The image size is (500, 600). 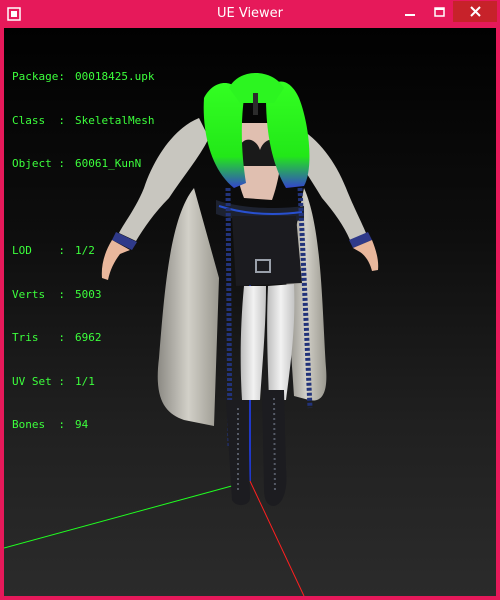 I want to click on info-row-verts: Verts : 5003, so click(x=83, y=295).